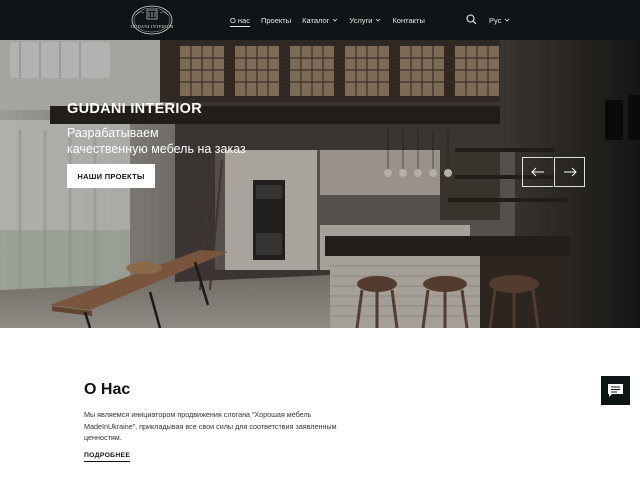 The width and height of the screenshot is (640, 480). Describe the element at coordinates (495, 20) in the screenshot. I see `language-label: Рус` at that location.